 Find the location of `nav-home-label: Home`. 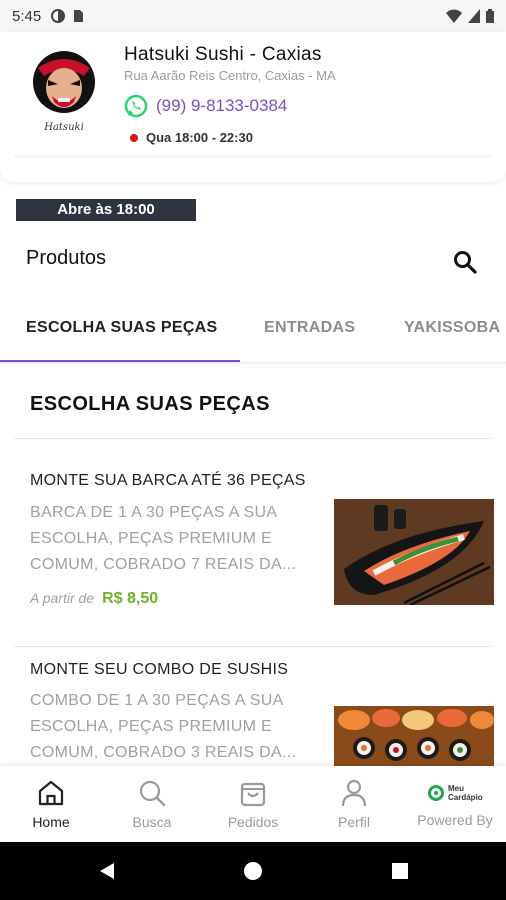

nav-home-label: Home is located at coordinates (51, 822).